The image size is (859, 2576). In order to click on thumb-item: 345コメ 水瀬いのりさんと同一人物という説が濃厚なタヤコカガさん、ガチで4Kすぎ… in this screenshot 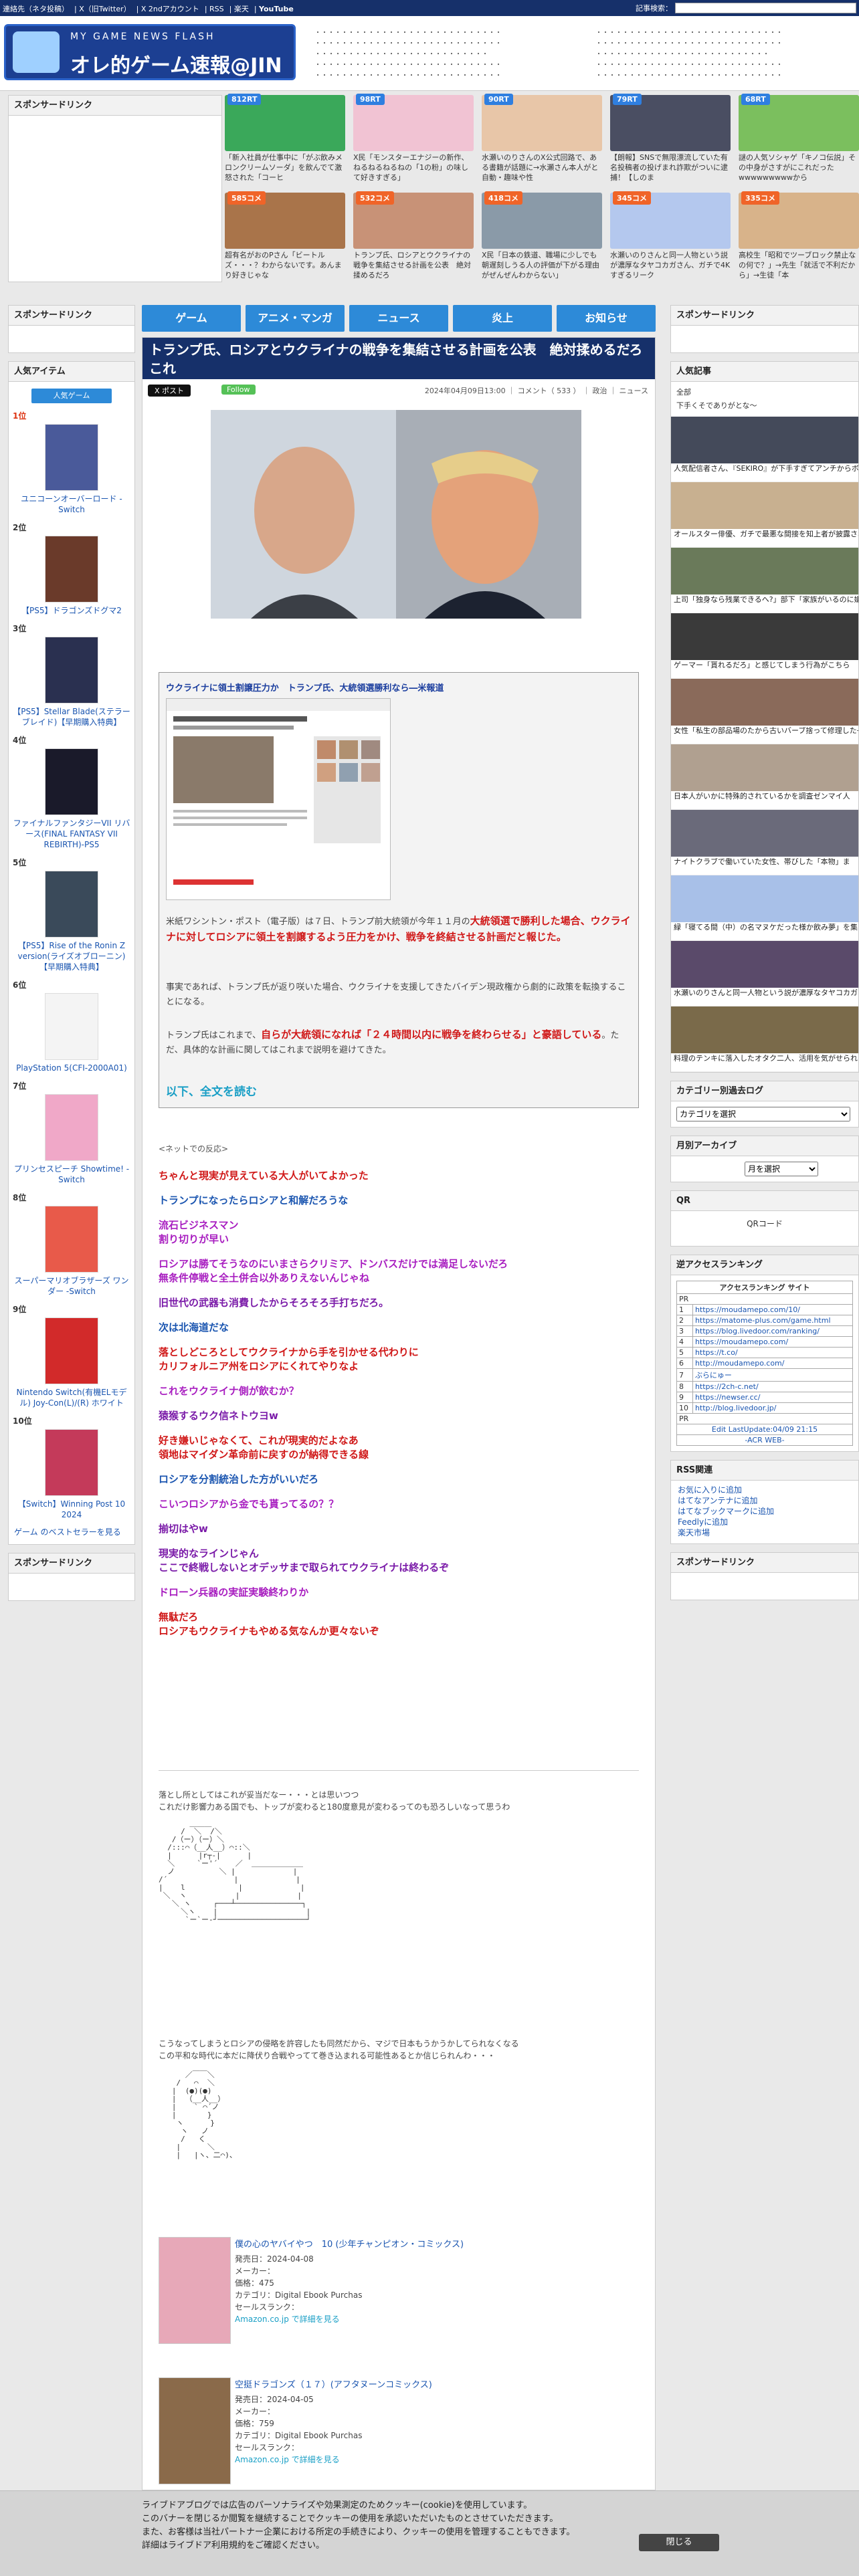, I will do `click(671, 237)`.